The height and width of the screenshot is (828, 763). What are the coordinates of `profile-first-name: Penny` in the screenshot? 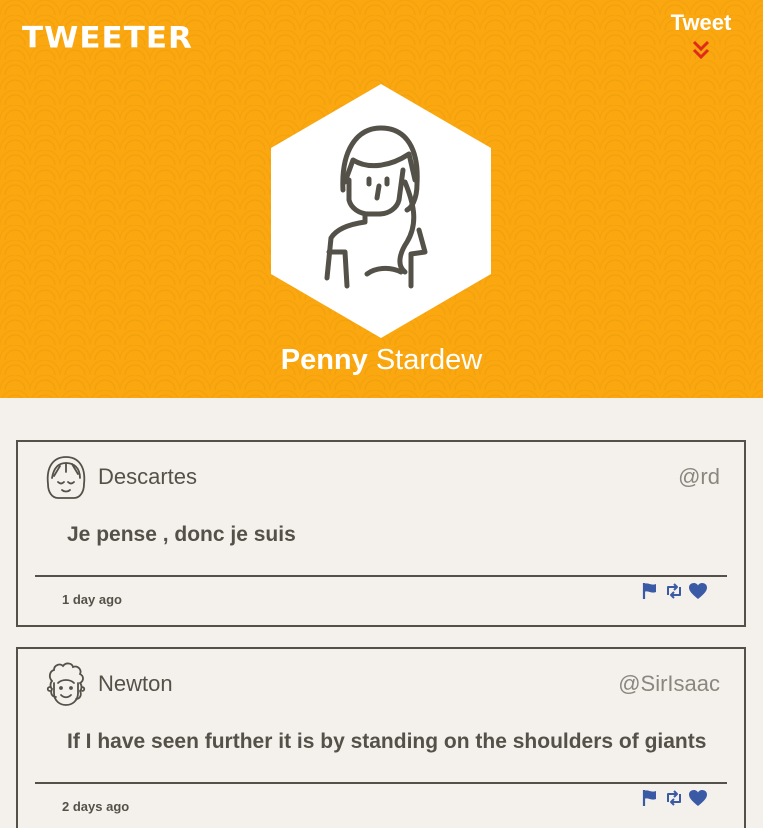 It's located at (324, 360).